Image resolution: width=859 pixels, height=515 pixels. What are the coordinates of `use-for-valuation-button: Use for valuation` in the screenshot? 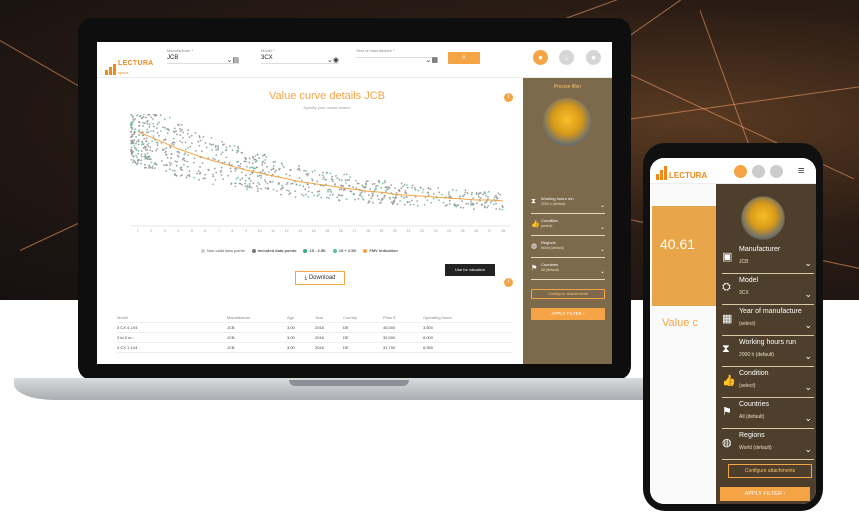 It's located at (470, 270).